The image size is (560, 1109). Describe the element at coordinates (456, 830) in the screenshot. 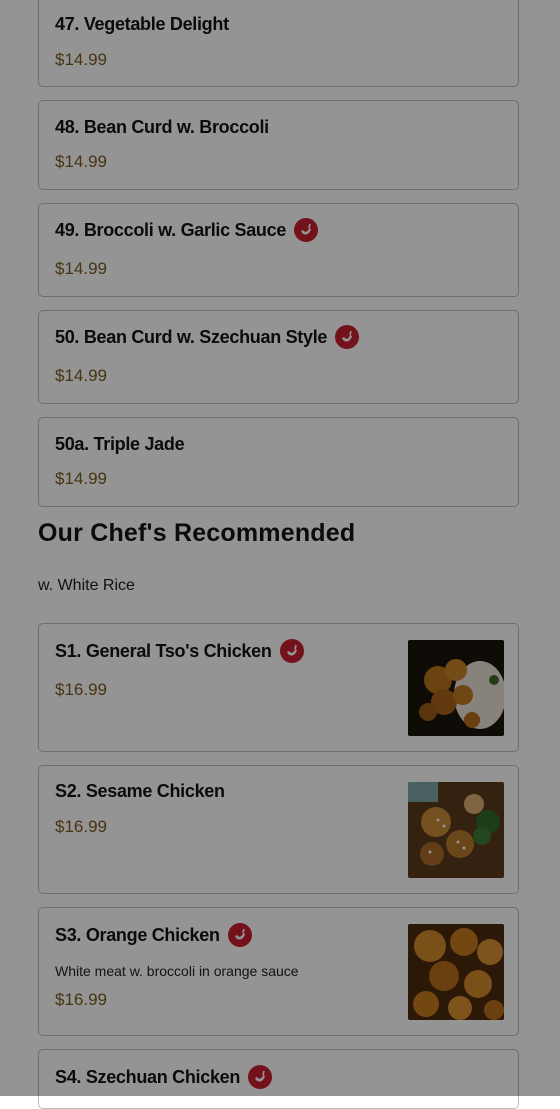

I see `sesame-chicken-photo` at that location.